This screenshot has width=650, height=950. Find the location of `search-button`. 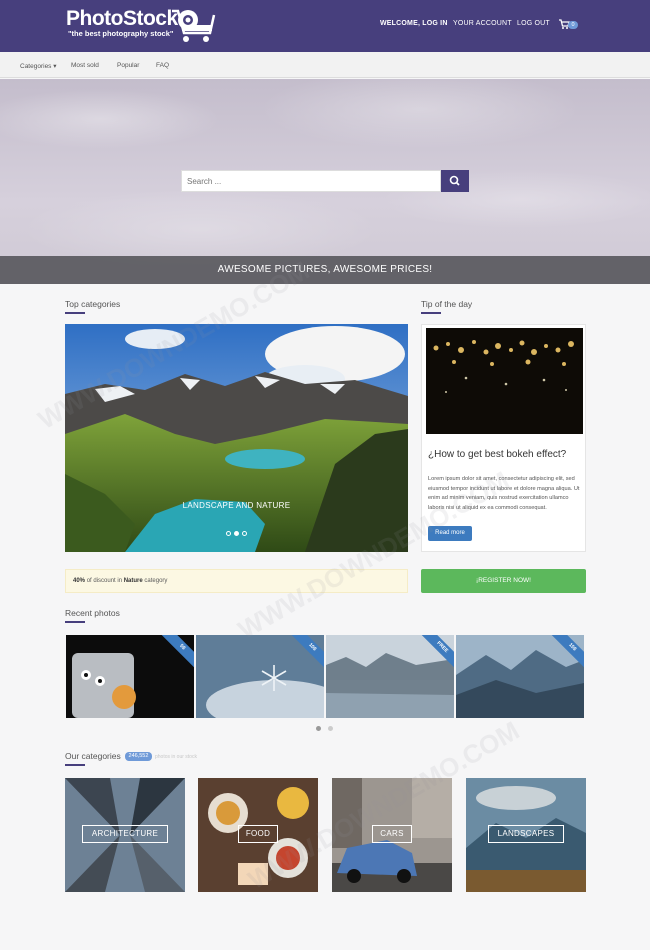

search-button is located at coordinates (455, 181).